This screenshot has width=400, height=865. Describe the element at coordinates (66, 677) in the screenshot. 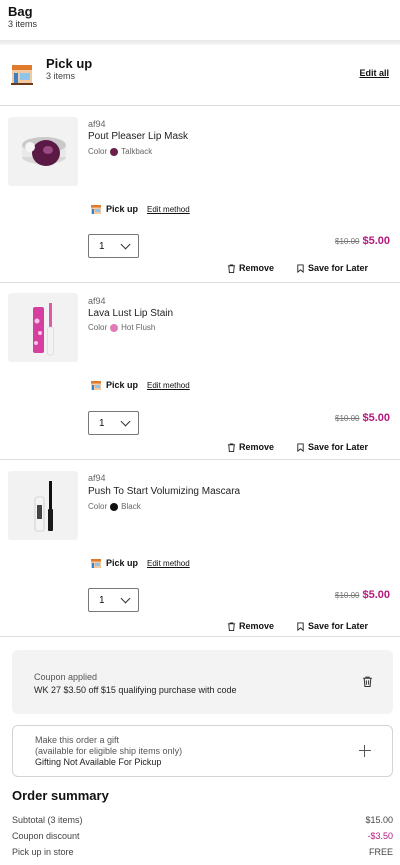

I see `coupon-label: Coupon applied` at that location.